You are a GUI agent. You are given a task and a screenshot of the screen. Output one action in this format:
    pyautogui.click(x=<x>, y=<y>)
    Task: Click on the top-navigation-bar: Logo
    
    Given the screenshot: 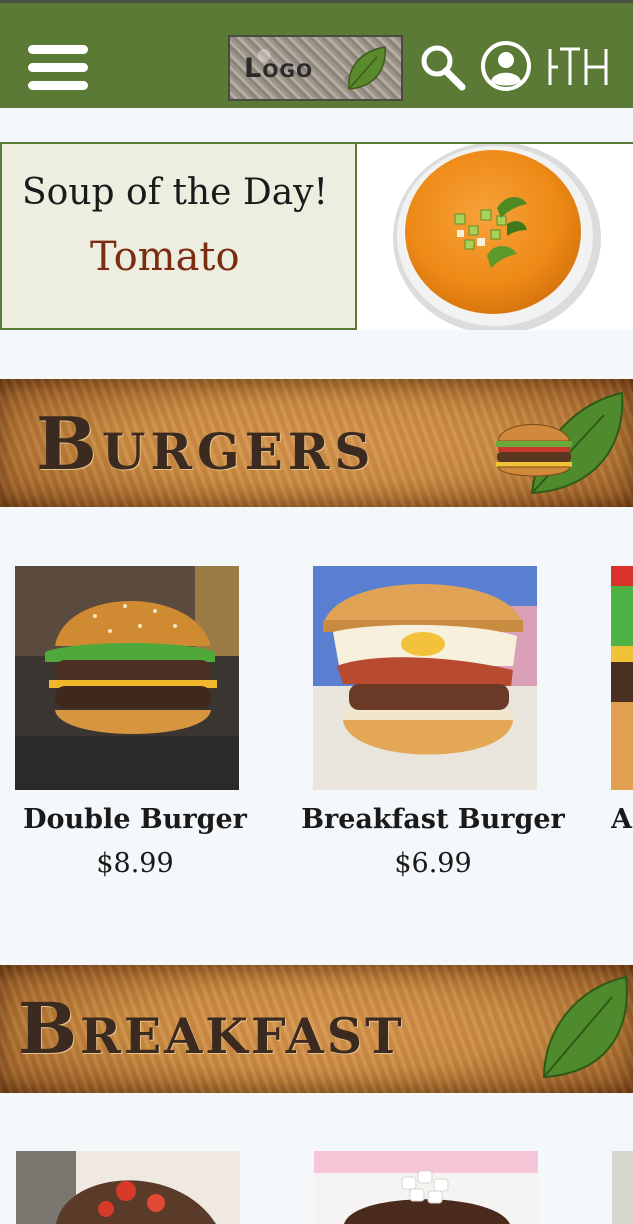 What is the action you would take?
    pyautogui.click(x=316, y=54)
    